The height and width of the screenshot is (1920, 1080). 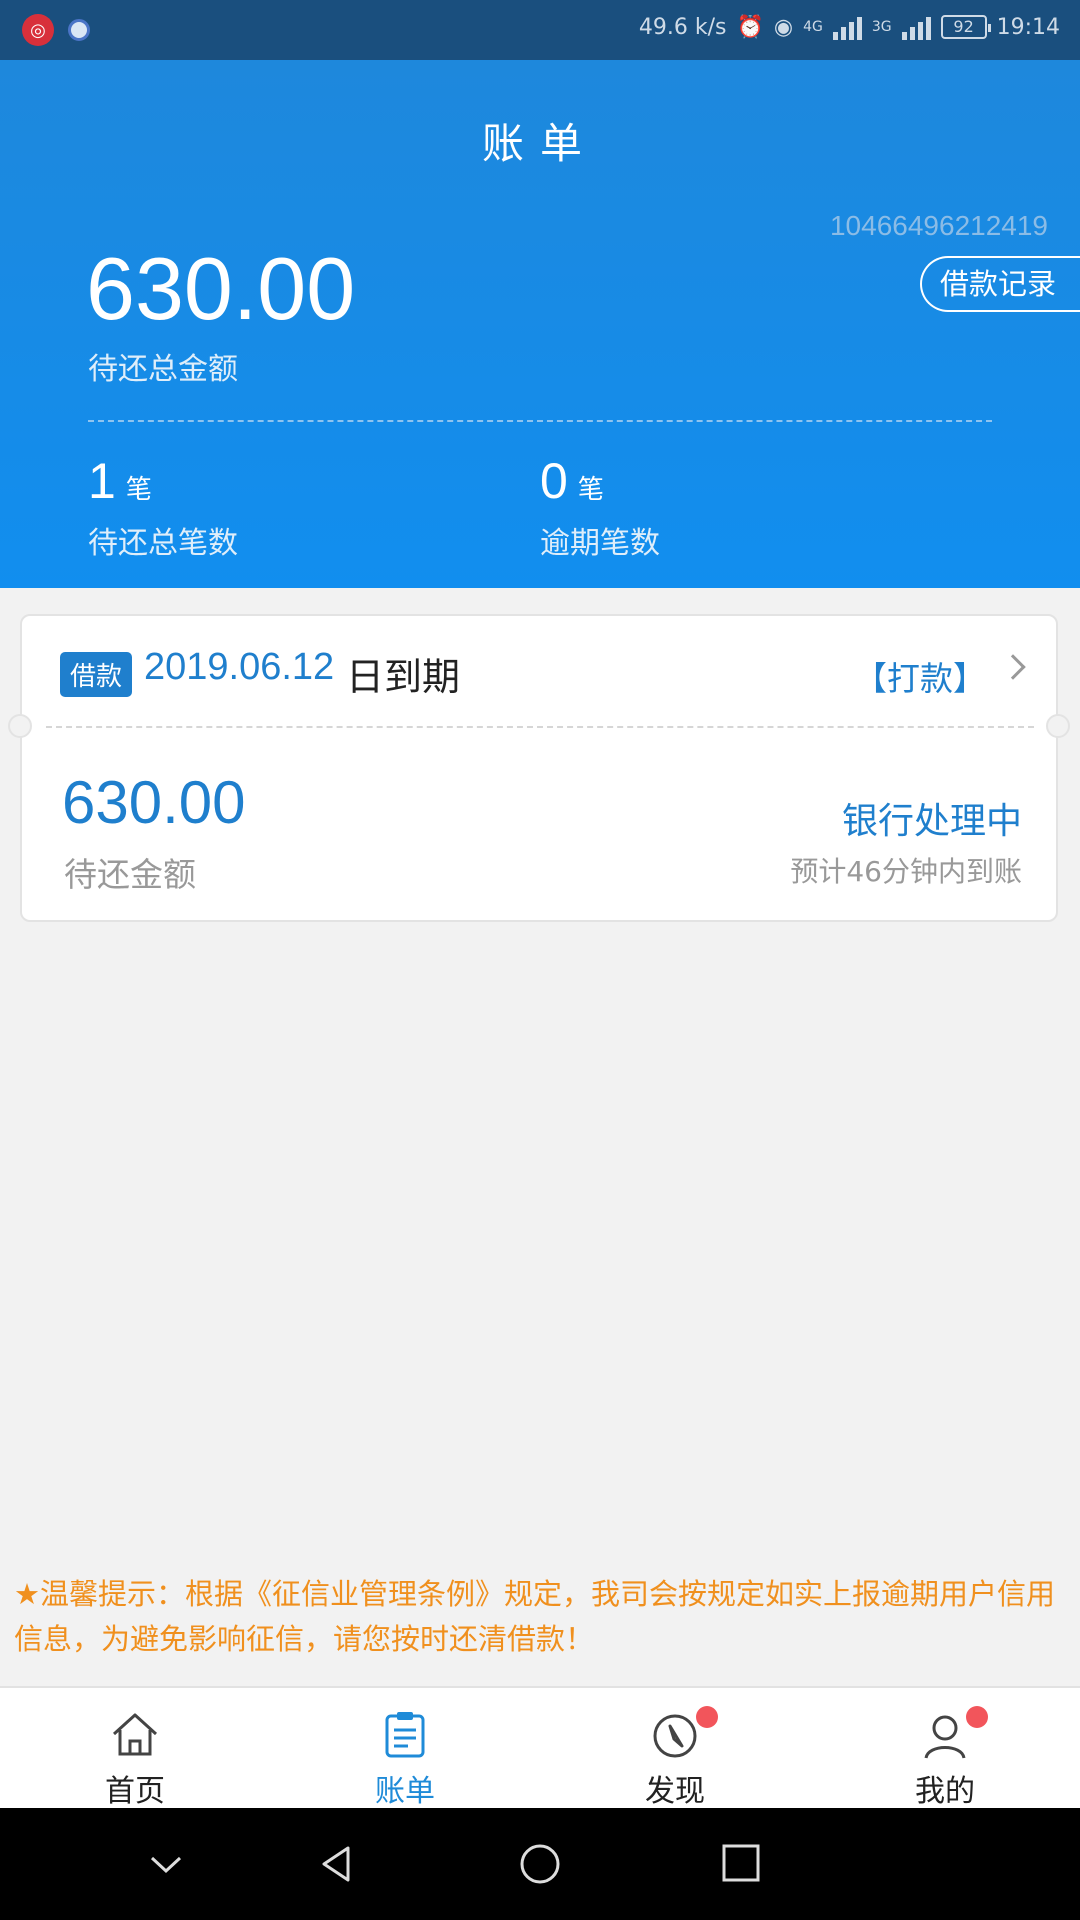 What do you see at coordinates (239, 667) in the screenshot?
I see `due-date: 2019.06.12` at bounding box center [239, 667].